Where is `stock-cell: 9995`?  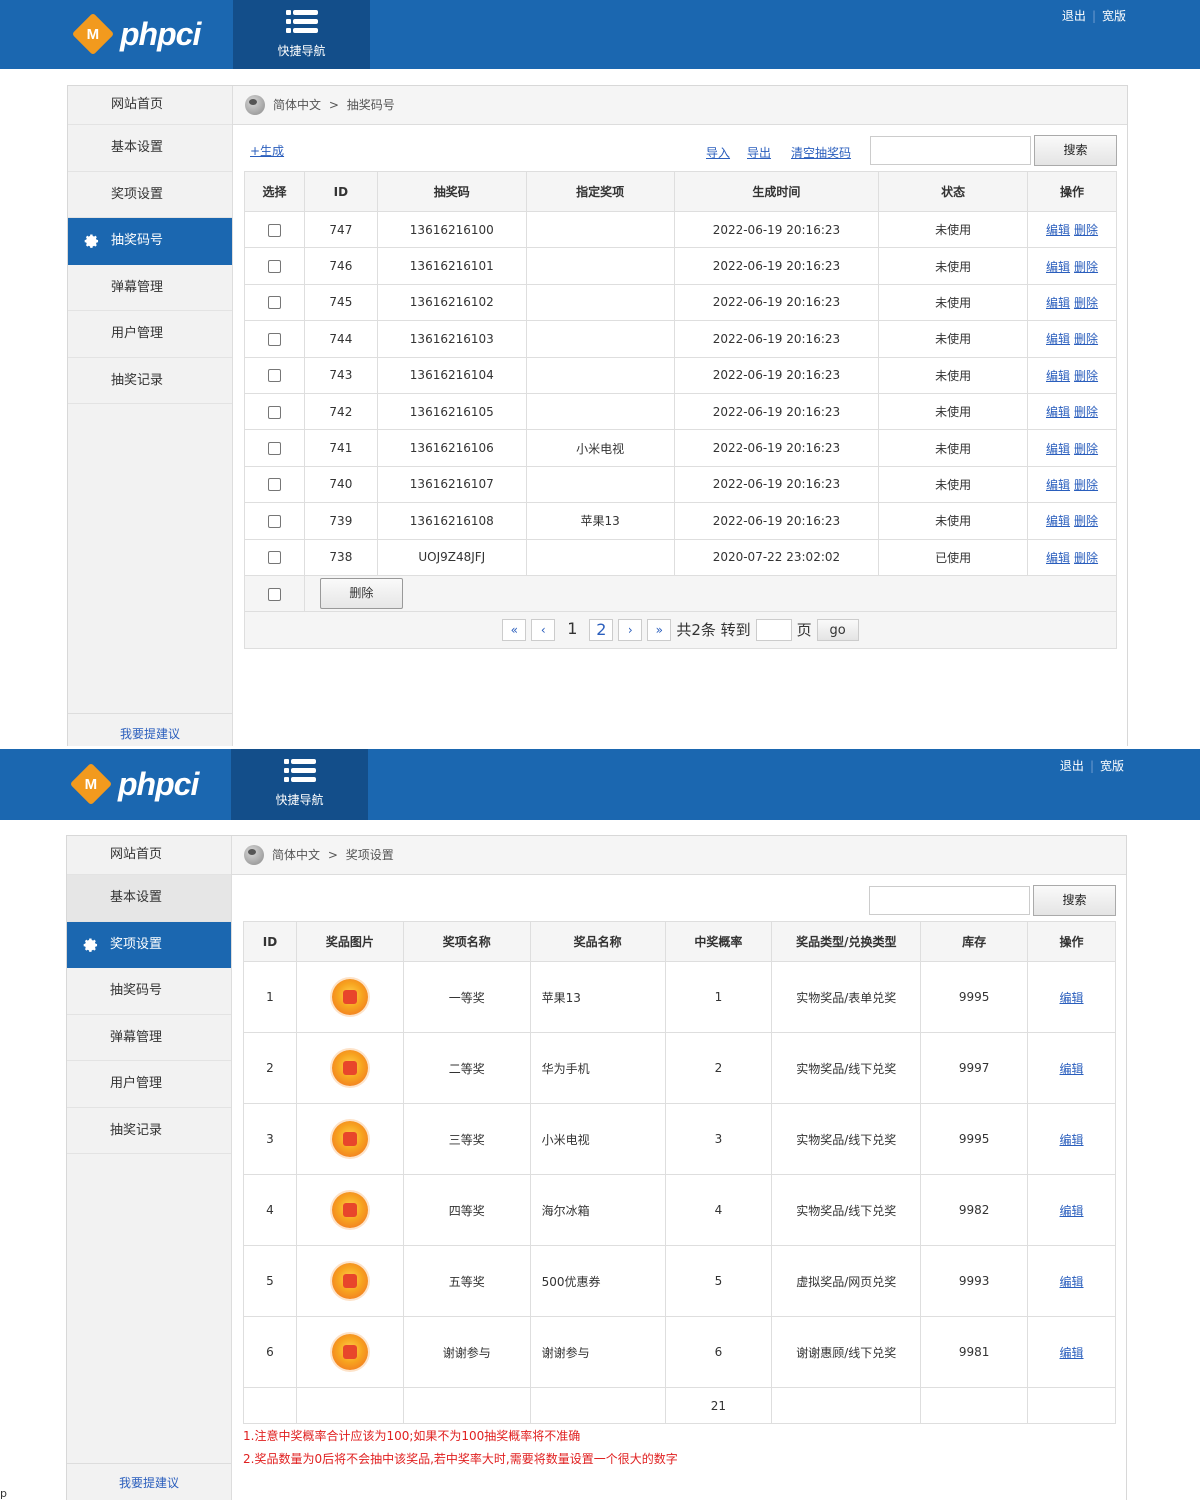
stock-cell: 9995 is located at coordinates (974, 1139).